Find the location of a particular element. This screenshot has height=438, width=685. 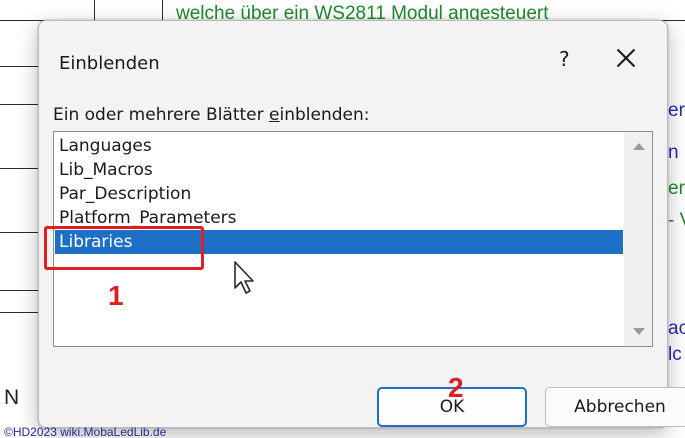

vertical-scrollbar is located at coordinates (638, 239).